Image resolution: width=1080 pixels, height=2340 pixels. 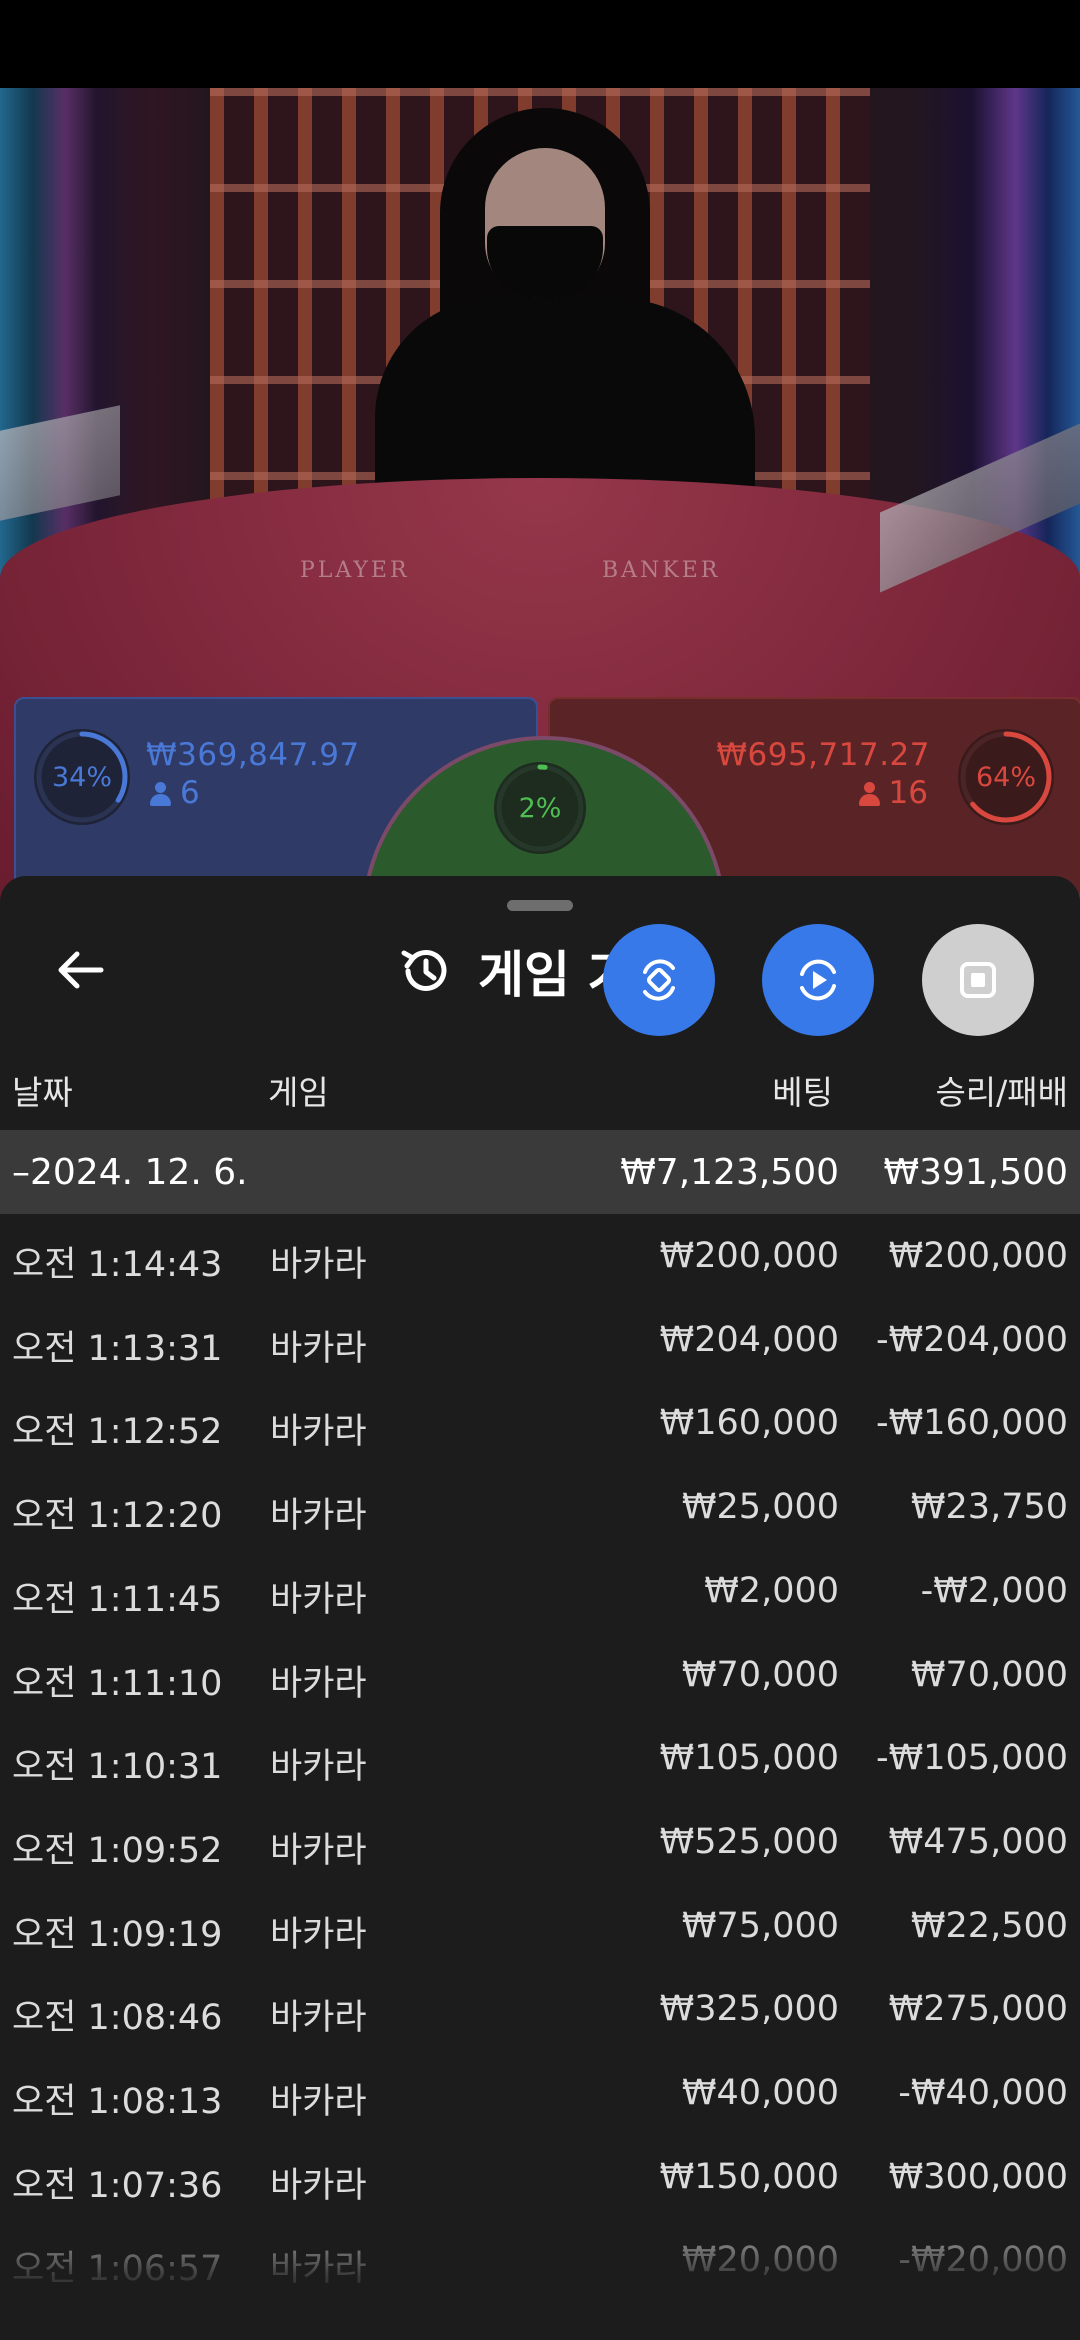 I want to click on column-header-bet: 베팅, so click(x=802, y=1092).